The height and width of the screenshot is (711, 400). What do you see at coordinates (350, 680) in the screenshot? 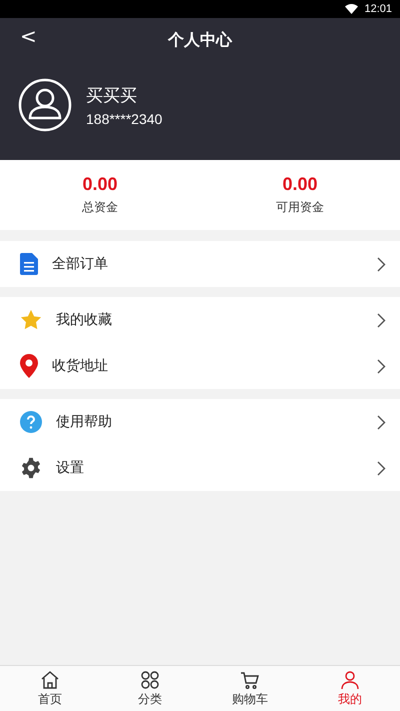
I see `user-icon` at bounding box center [350, 680].